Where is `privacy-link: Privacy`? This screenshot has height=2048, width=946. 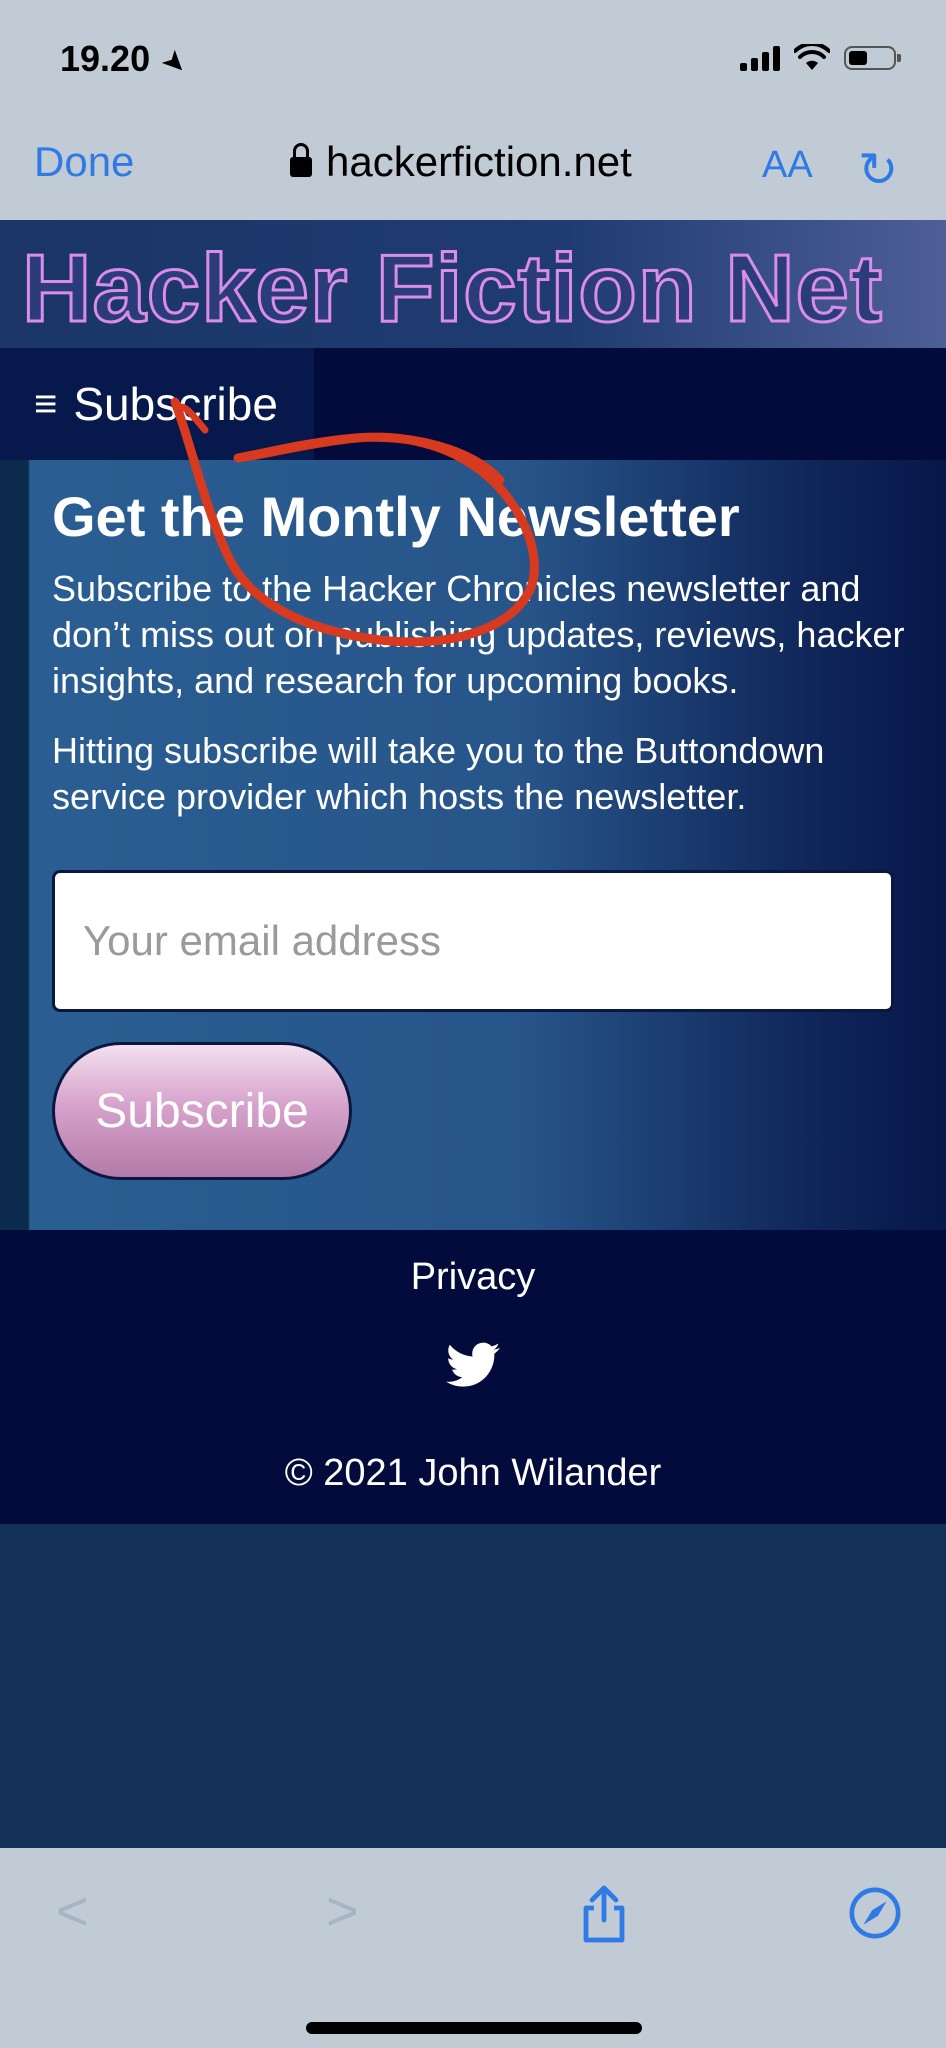 privacy-link: Privacy is located at coordinates (473, 1277).